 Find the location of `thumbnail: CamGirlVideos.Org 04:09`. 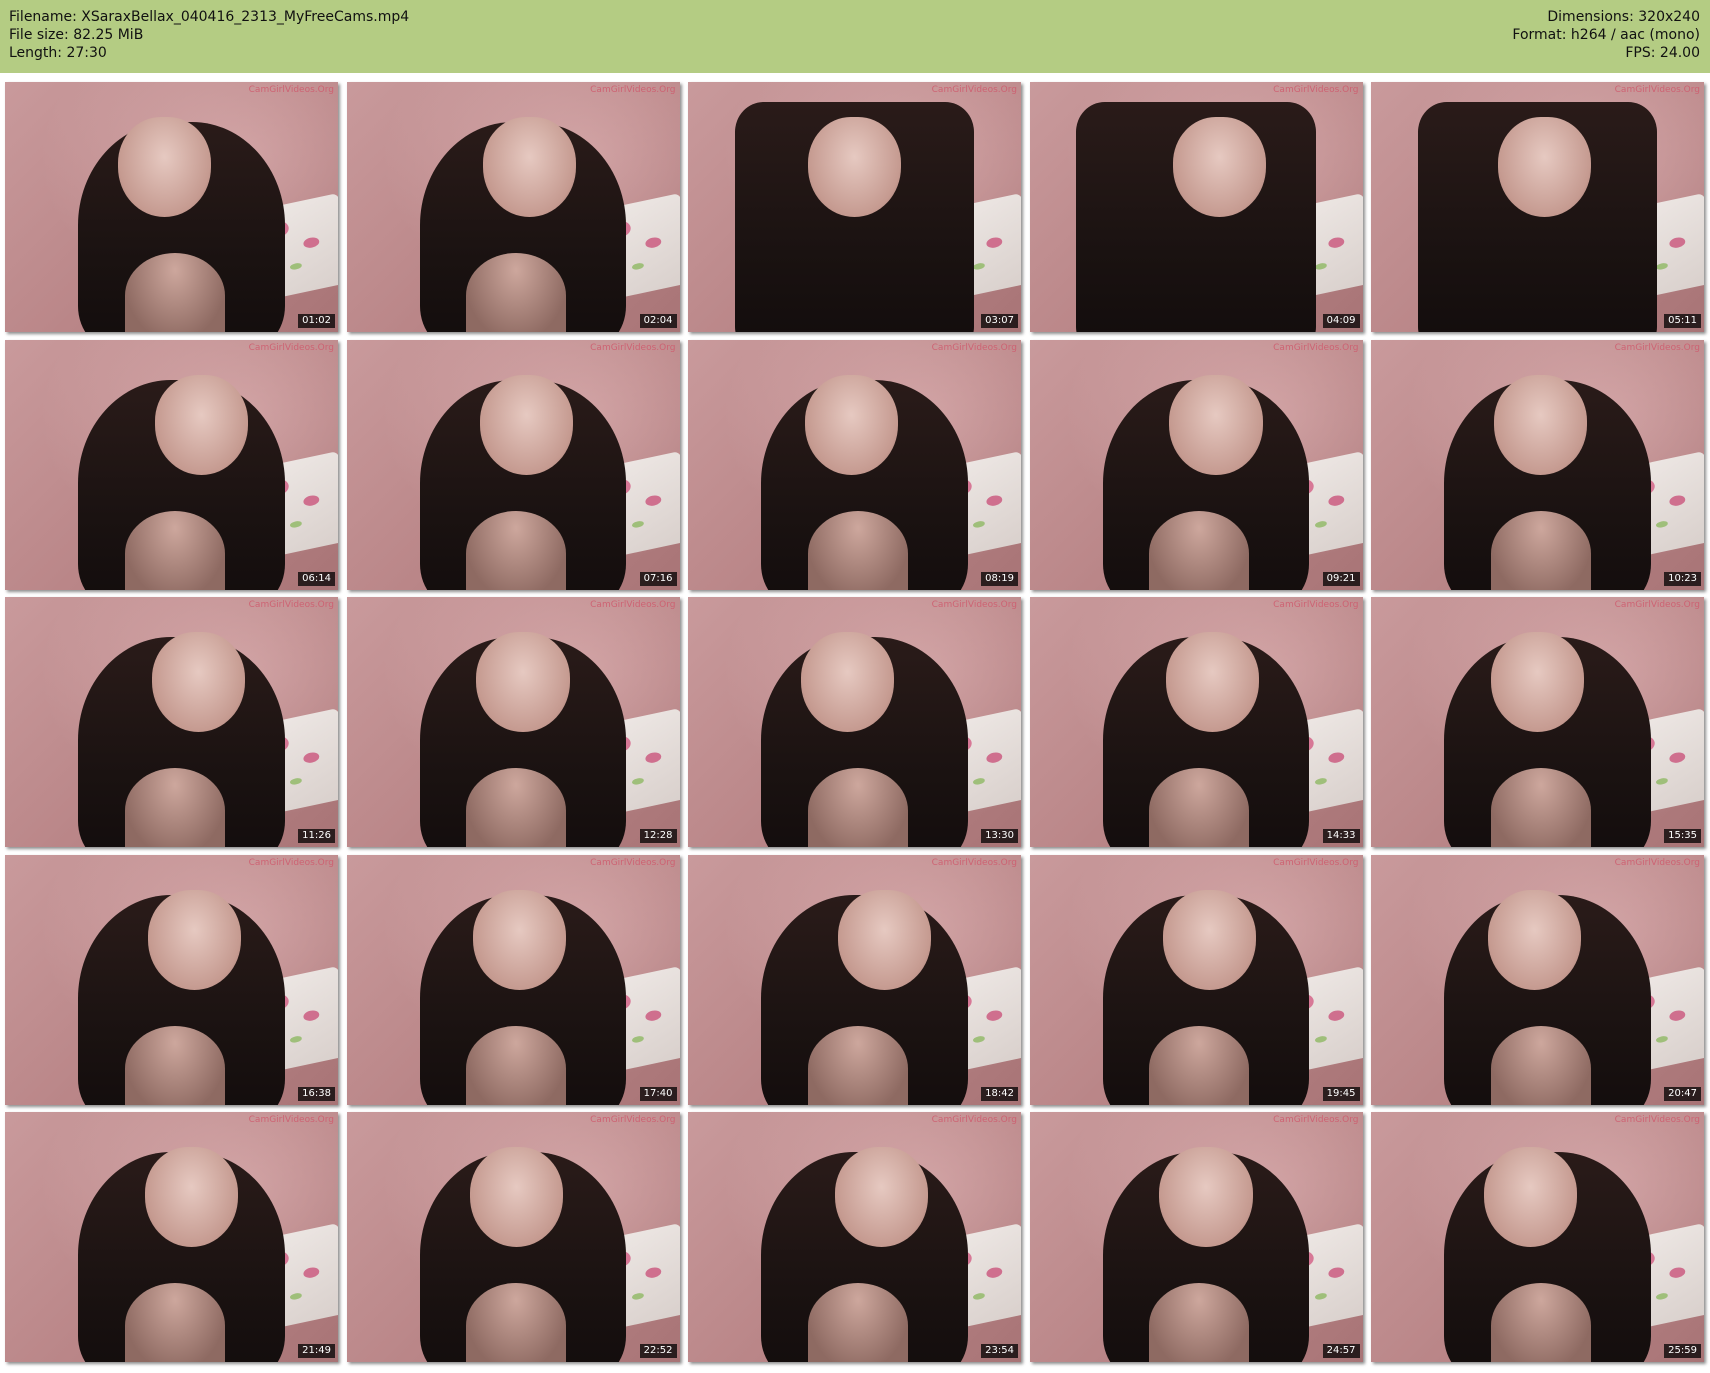

thumbnail: CamGirlVideos.Org 04:09 is located at coordinates (1196, 207).